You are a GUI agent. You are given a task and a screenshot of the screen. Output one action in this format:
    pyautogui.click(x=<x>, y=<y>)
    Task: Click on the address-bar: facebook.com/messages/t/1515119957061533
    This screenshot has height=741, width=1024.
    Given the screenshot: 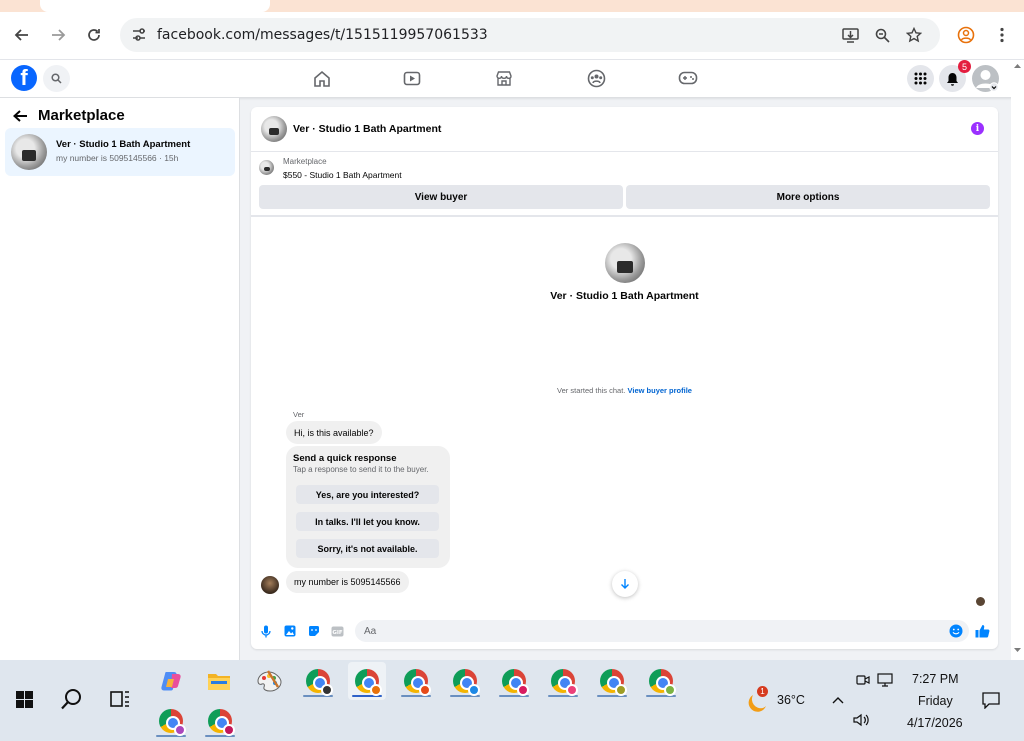 What is the action you would take?
    pyautogui.click(x=530, y=35)
    